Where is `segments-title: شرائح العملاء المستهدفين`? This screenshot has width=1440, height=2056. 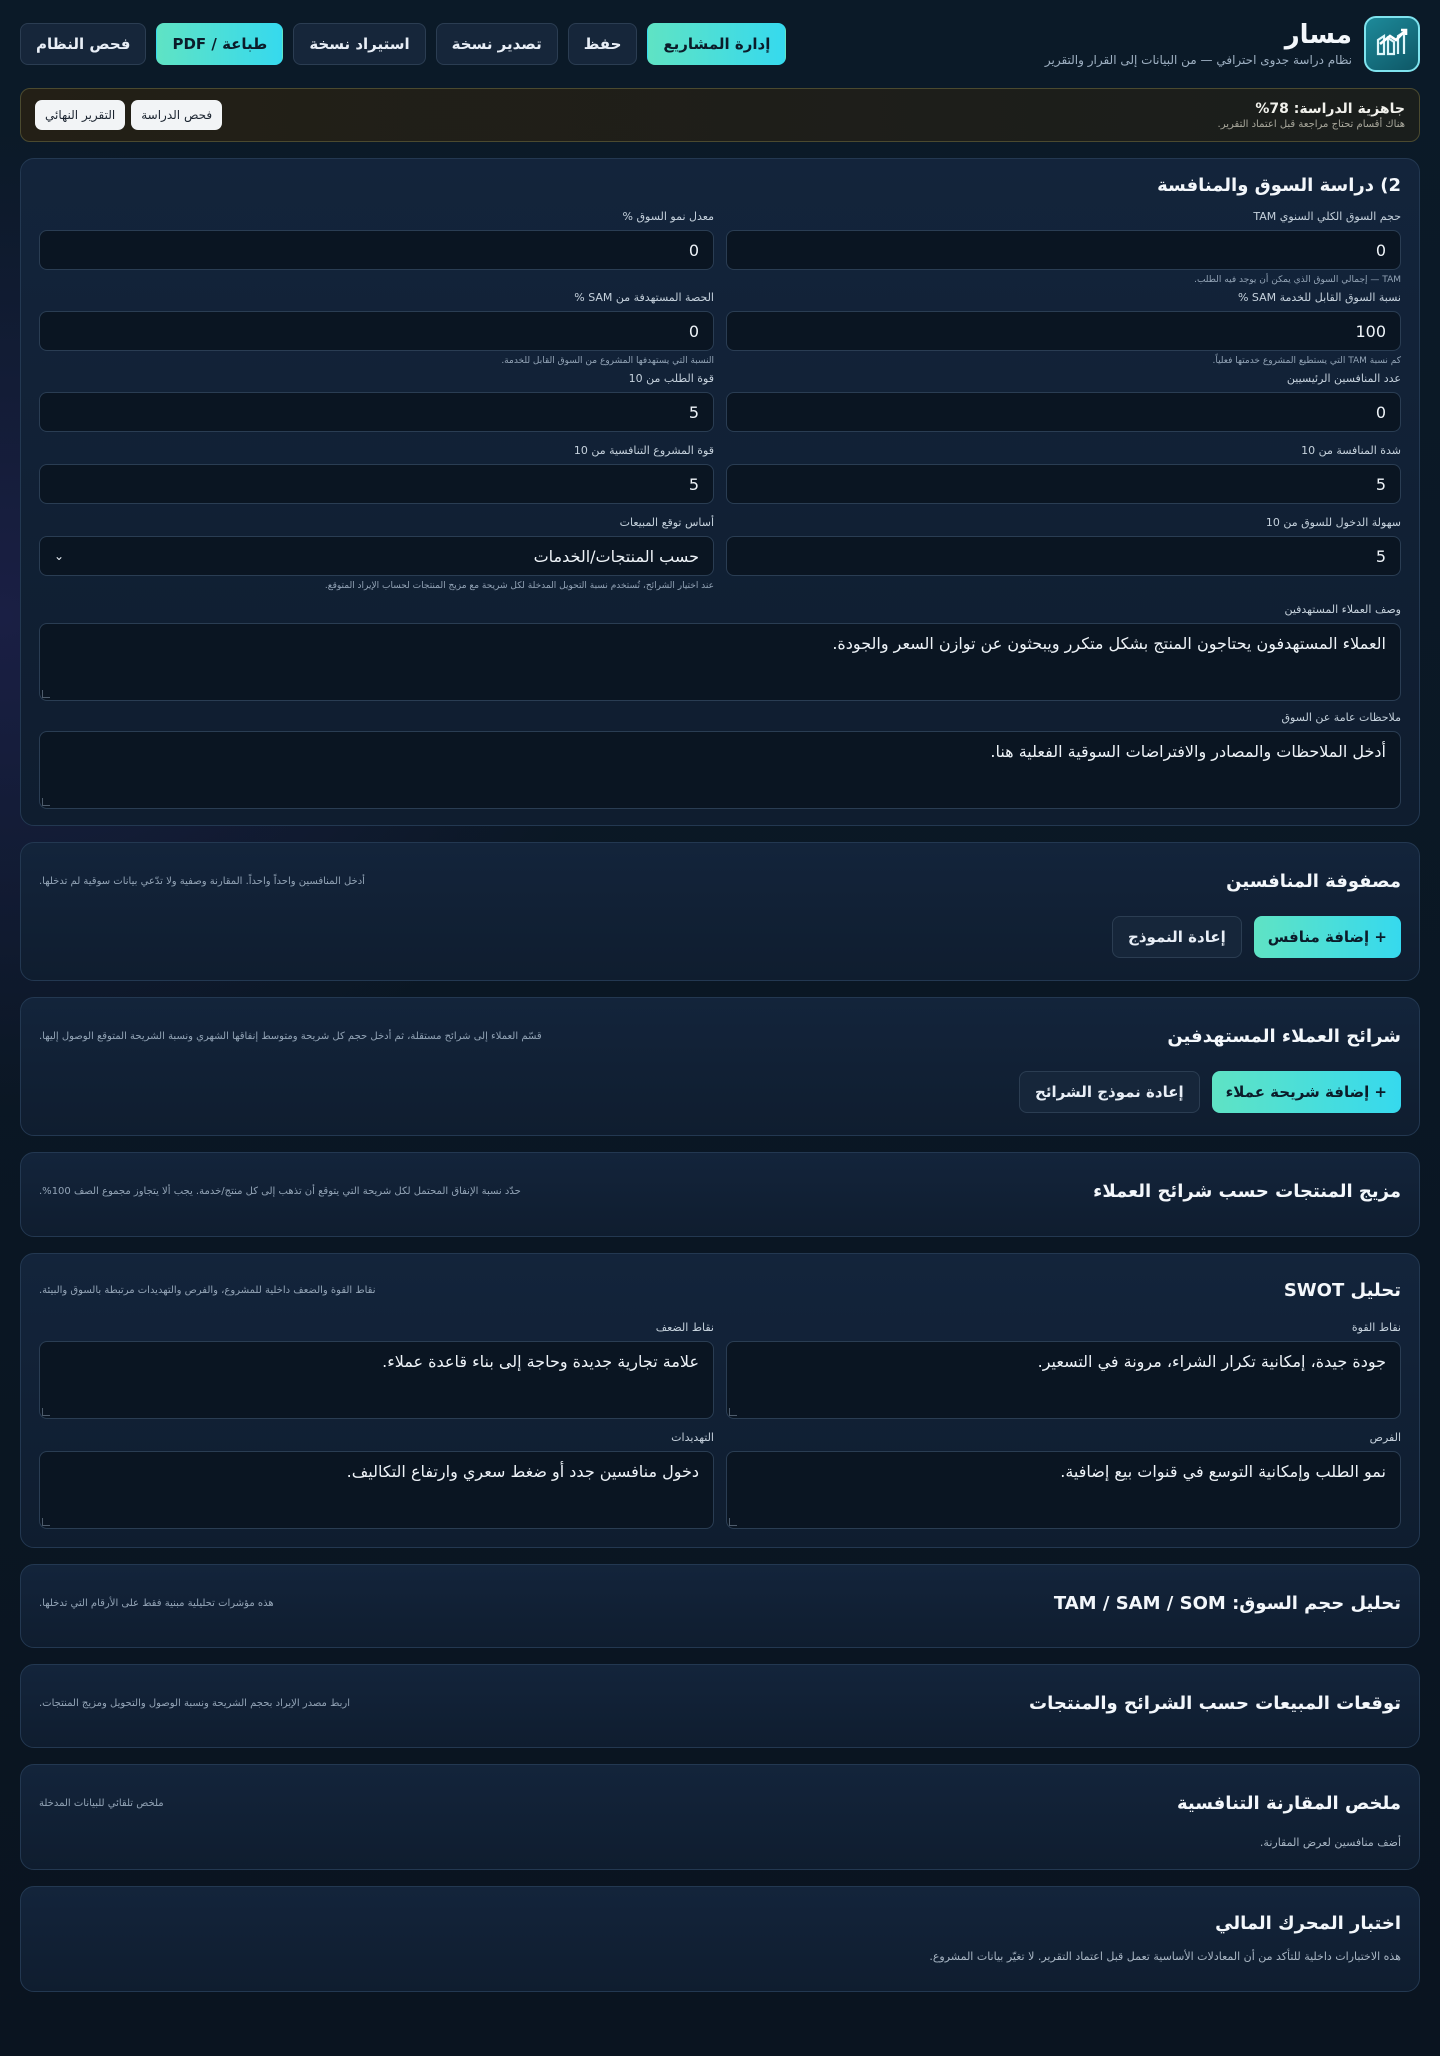 segments-title: شرائح العملاء المستهدفين is located at coordinates (1284, 1036).